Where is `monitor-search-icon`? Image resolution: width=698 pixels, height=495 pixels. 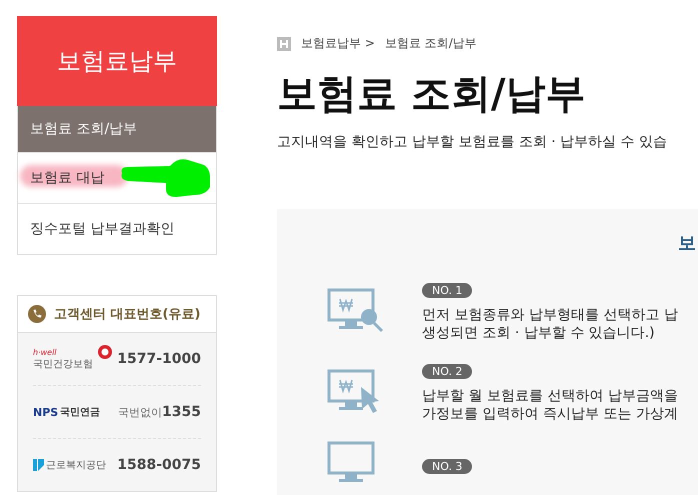 monitor-search-icon is located at coordinates (356, 311).